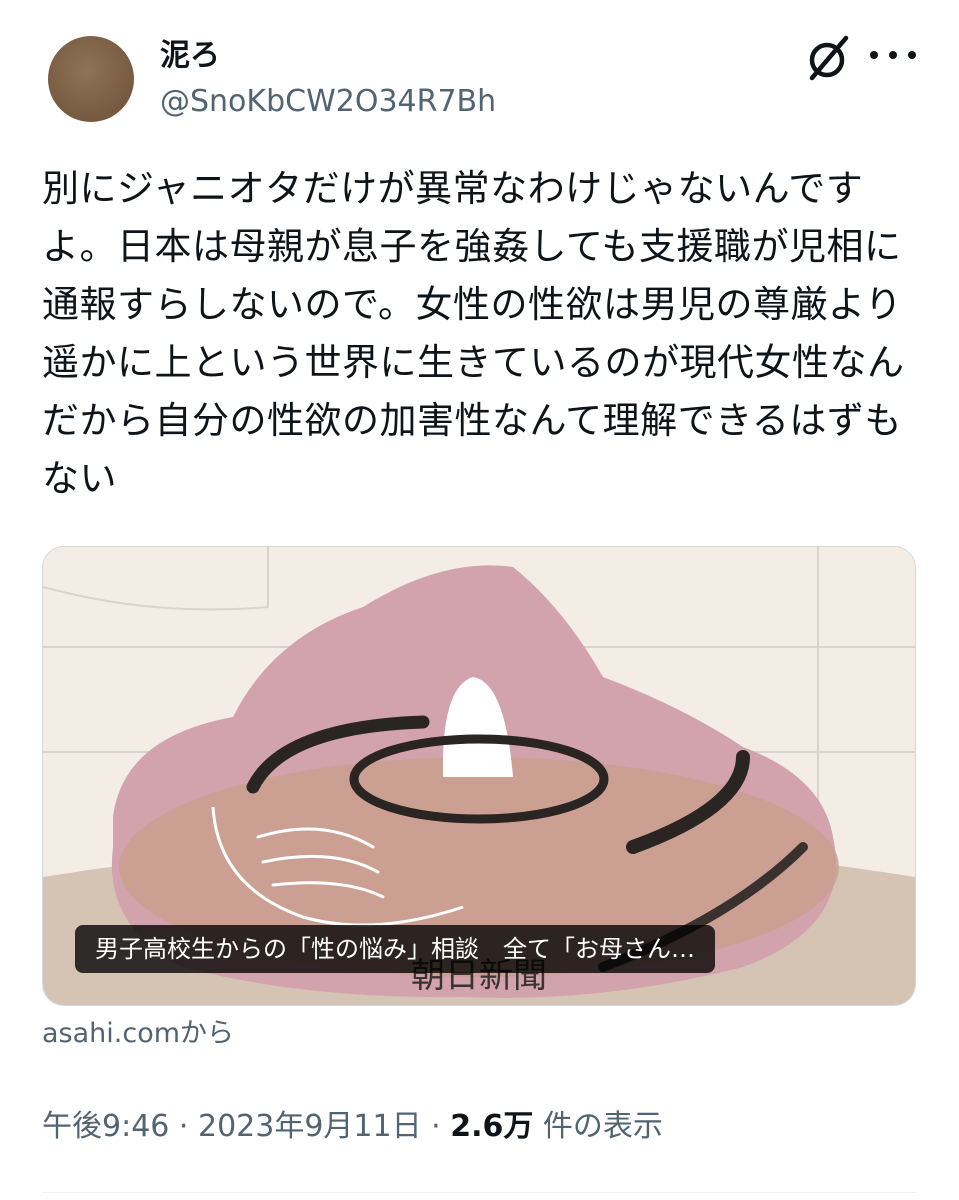 This screenshot has height=1200, width=959. I want to click on view-count: 2.6万, so click(492, 1126).